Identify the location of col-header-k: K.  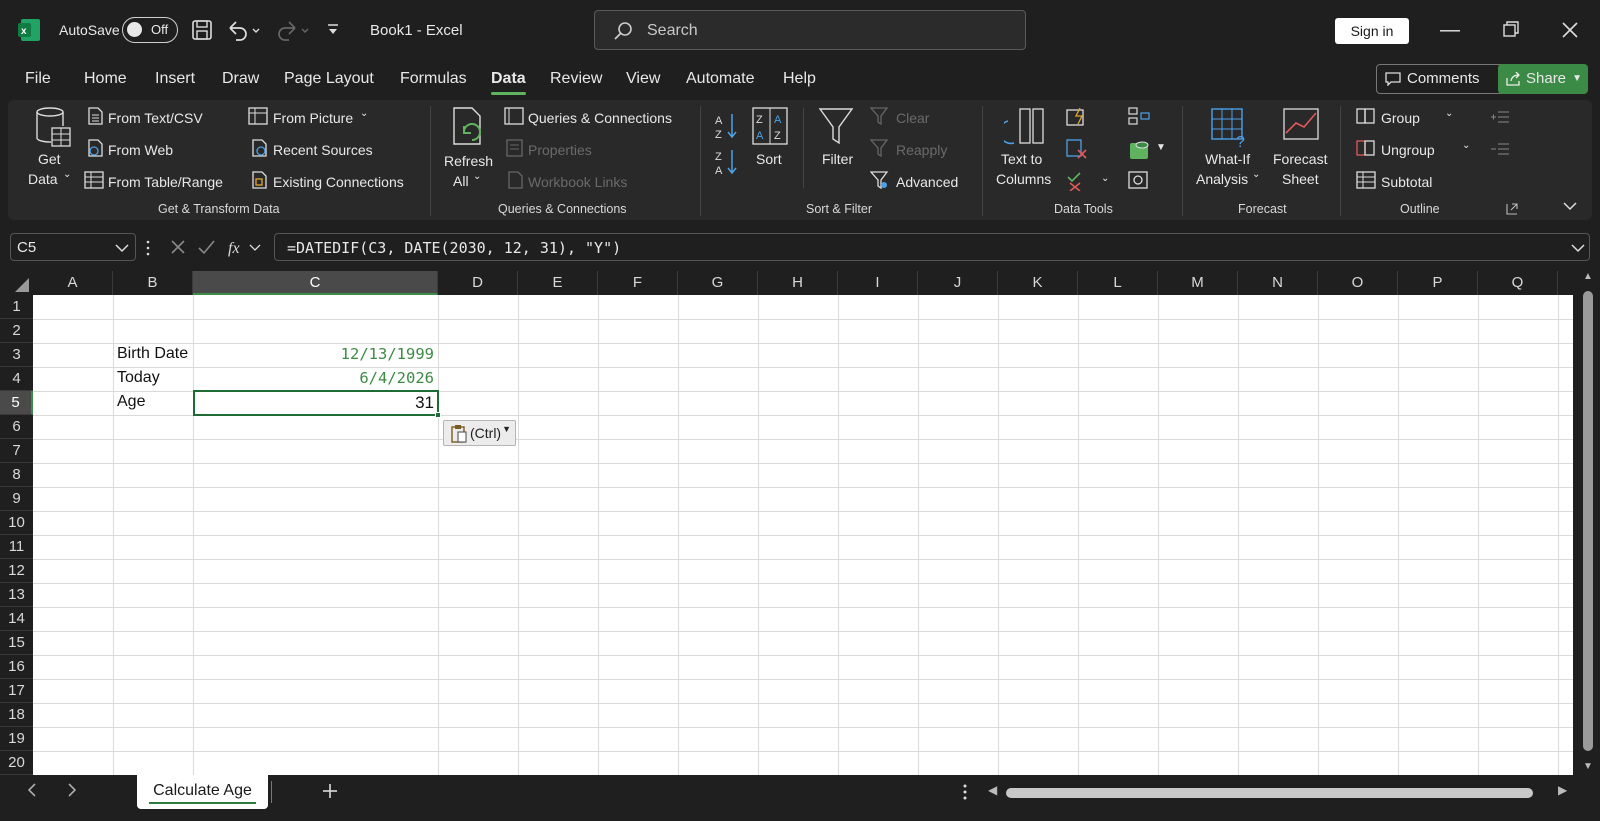
(1038, 283).